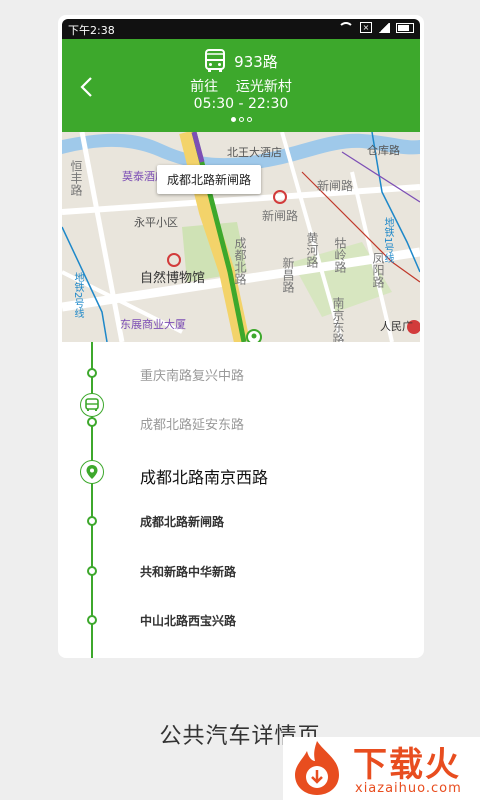  I want to click on map-callout: 成都北路新闸路, so click(209, 179).